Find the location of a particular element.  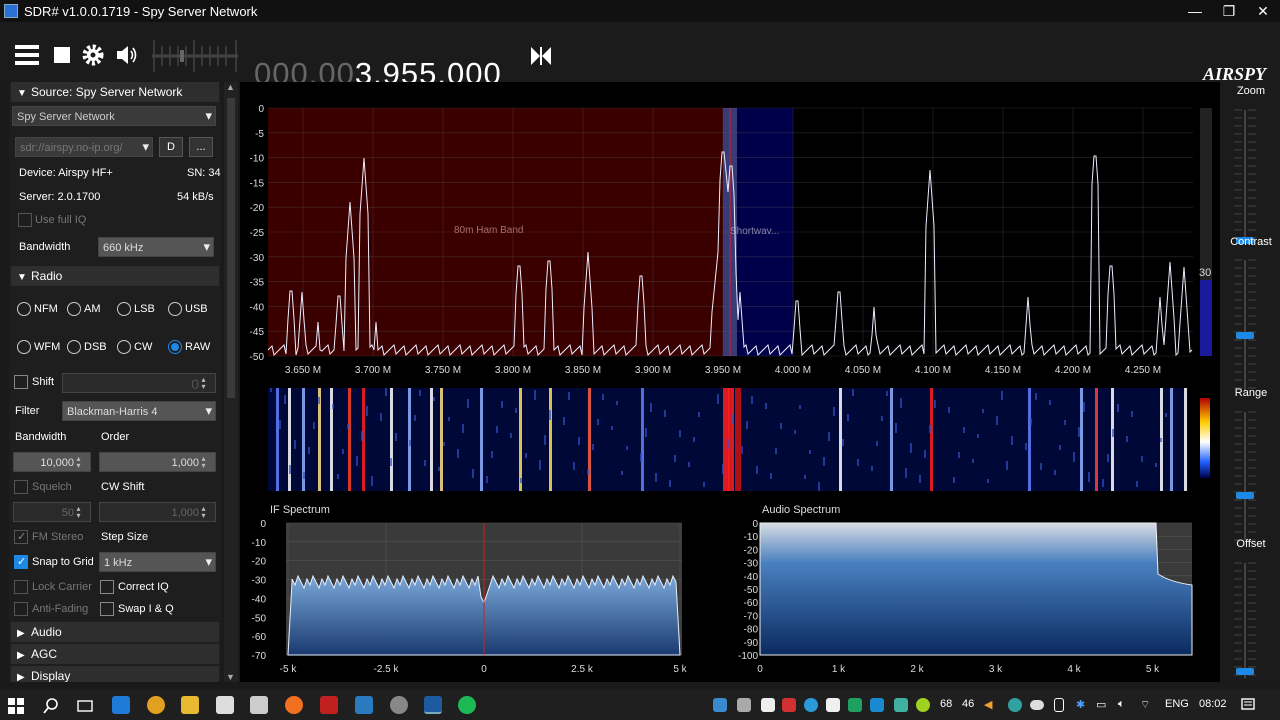

vnc-icon is located at coordinates (364, 705).